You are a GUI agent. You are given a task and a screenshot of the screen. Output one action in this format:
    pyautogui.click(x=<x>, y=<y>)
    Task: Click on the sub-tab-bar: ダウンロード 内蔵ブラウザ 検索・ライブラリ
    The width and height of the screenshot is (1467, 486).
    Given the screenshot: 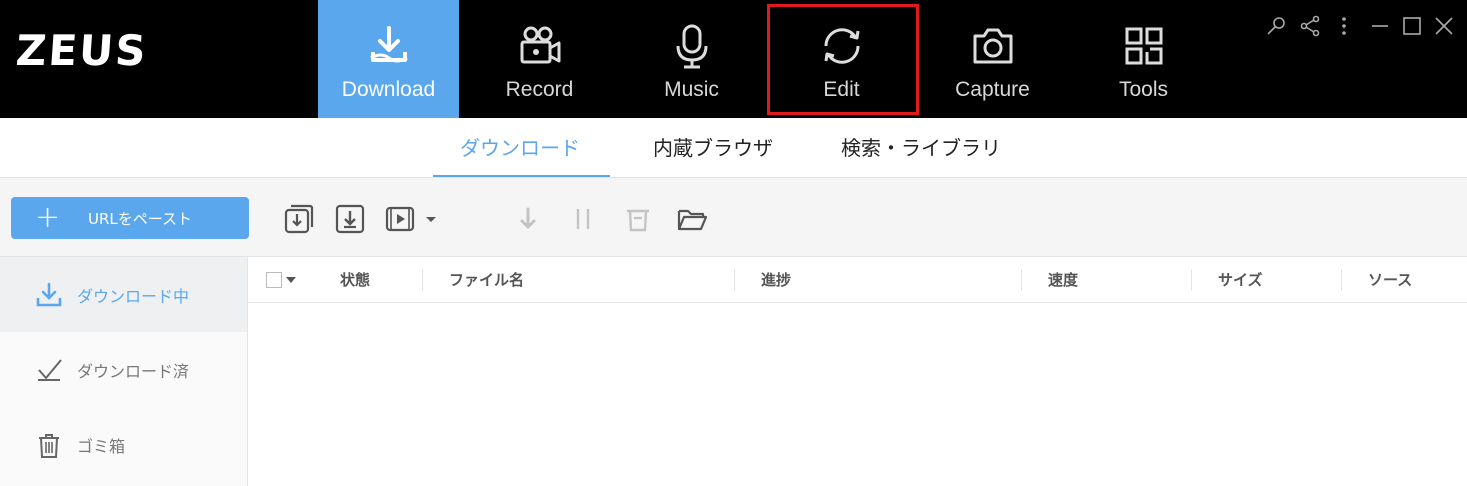 What is the action you would take?
    pyautogui.click(x=733, y=148)
    